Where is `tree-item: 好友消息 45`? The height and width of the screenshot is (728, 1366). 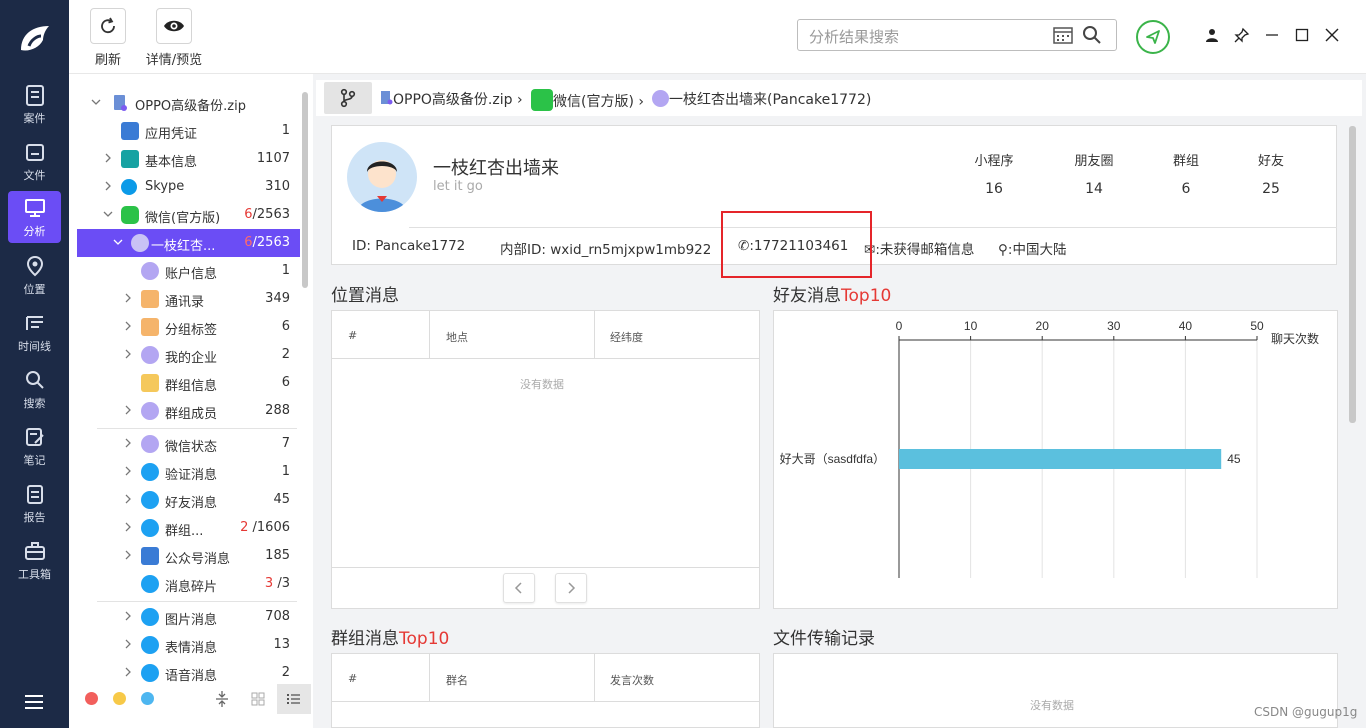
tree-item: 好友消息 45 is located at coordinates (188, 500).